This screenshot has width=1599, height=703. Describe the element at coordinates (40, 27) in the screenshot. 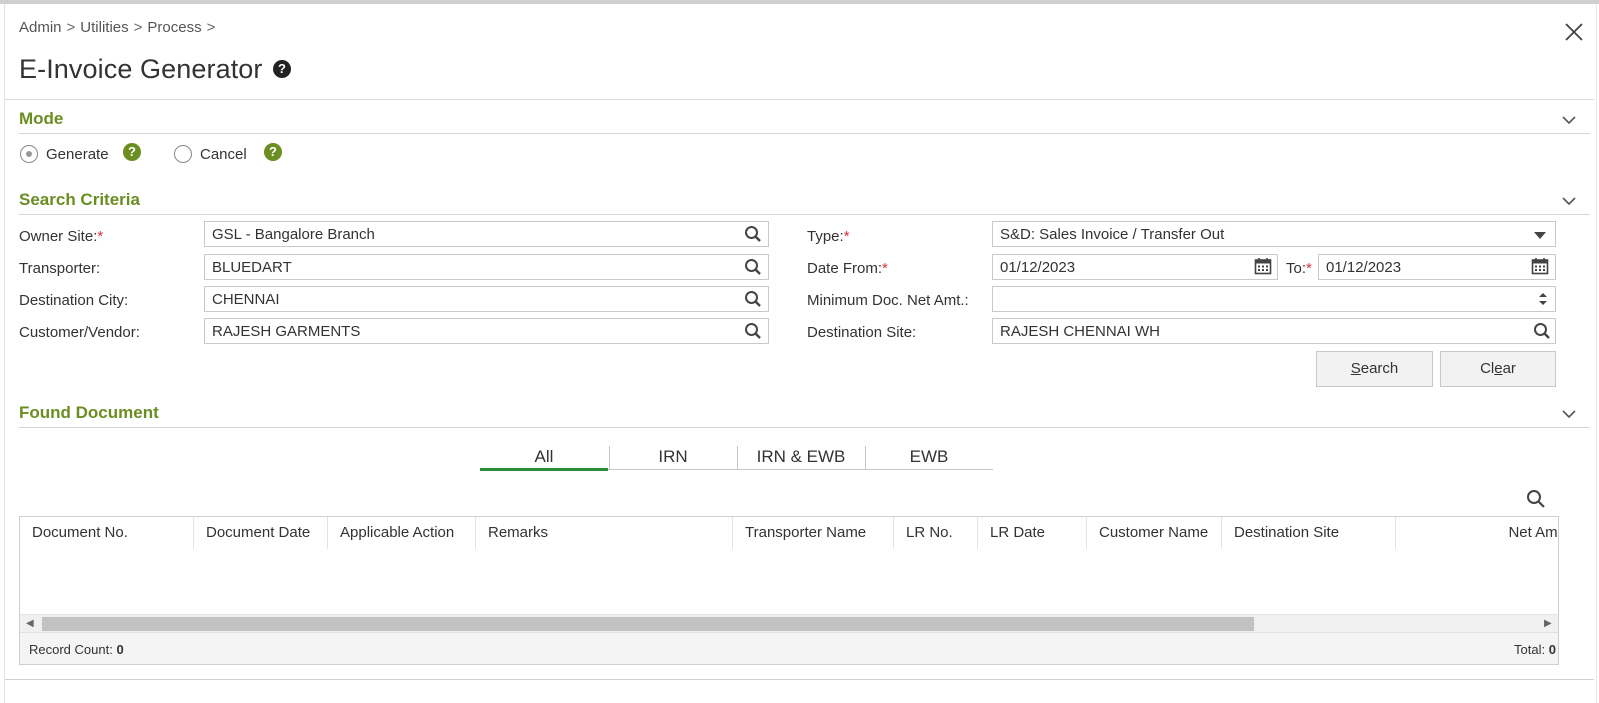

I see `breadcrumb-item-admin: Admin` at that location.